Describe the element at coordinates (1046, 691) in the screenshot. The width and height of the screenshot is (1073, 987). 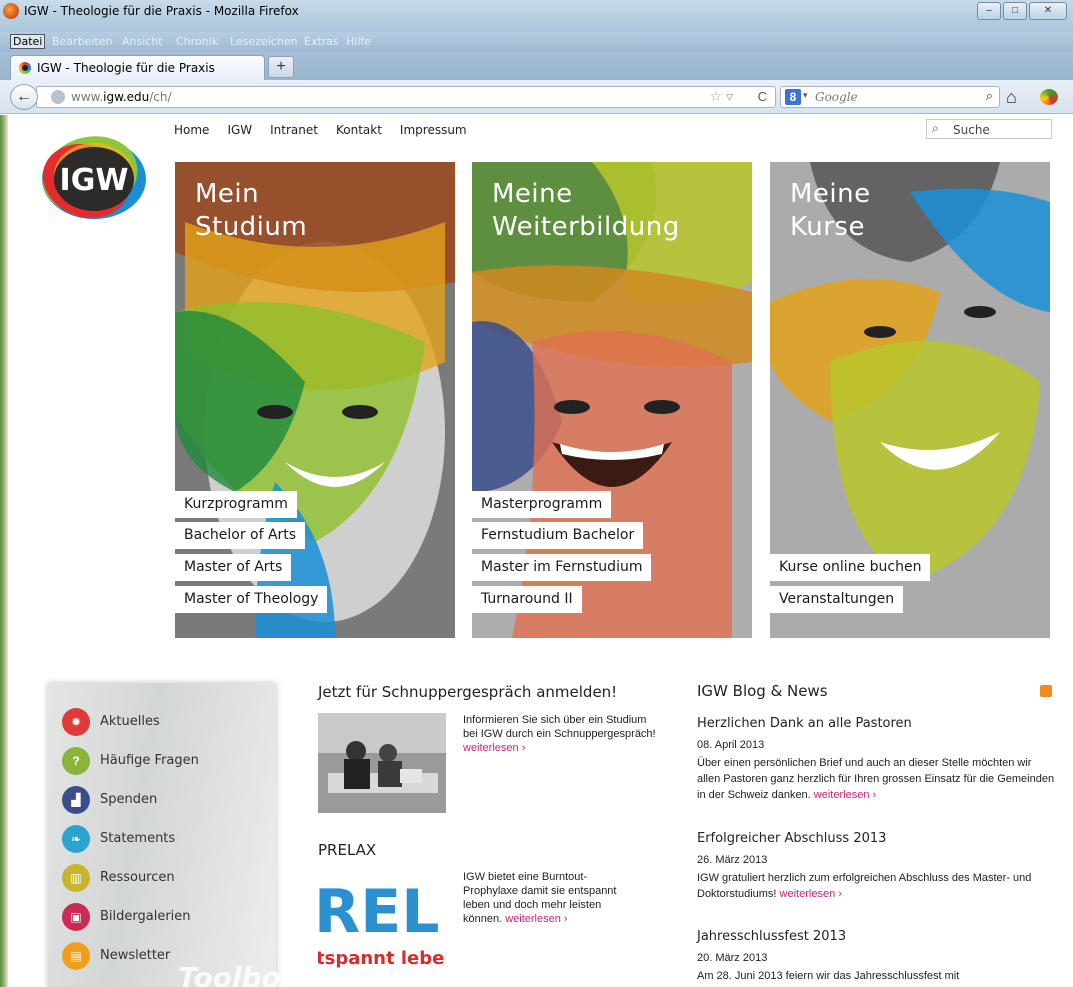
I see `rss-icon` at that location.